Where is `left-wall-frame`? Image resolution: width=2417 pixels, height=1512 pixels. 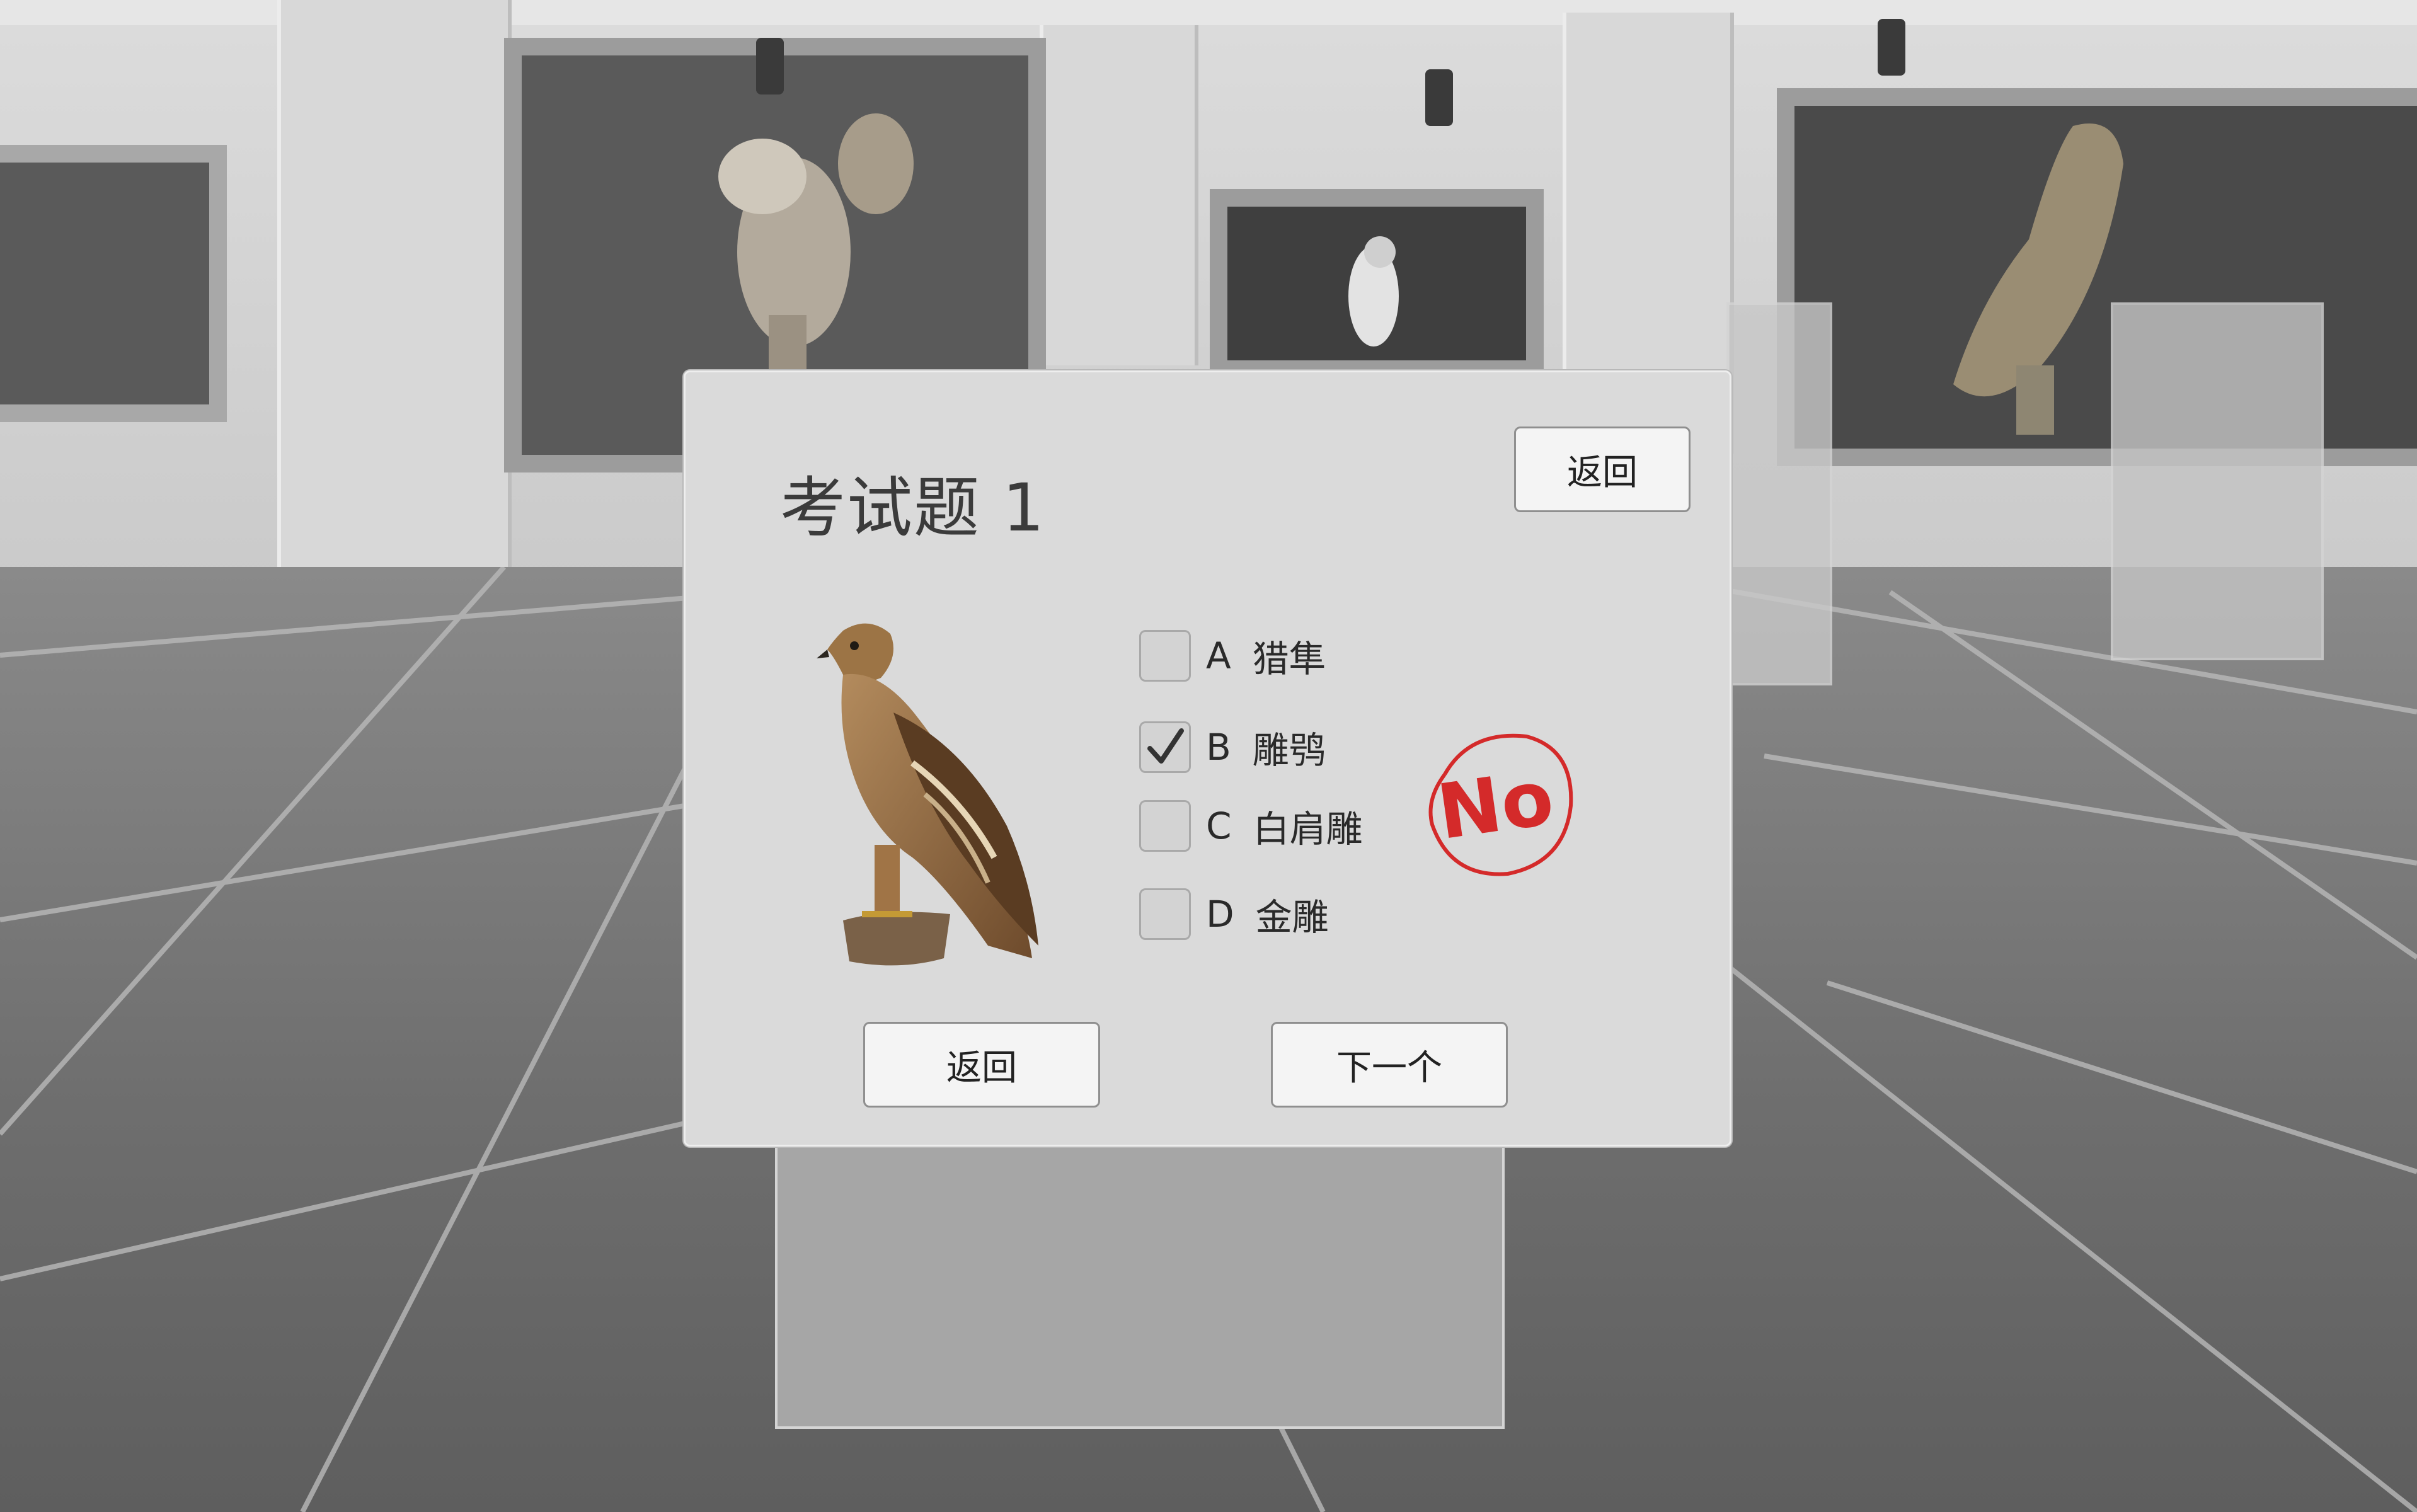
left-wall-frame is located at coordinates (113, 283).